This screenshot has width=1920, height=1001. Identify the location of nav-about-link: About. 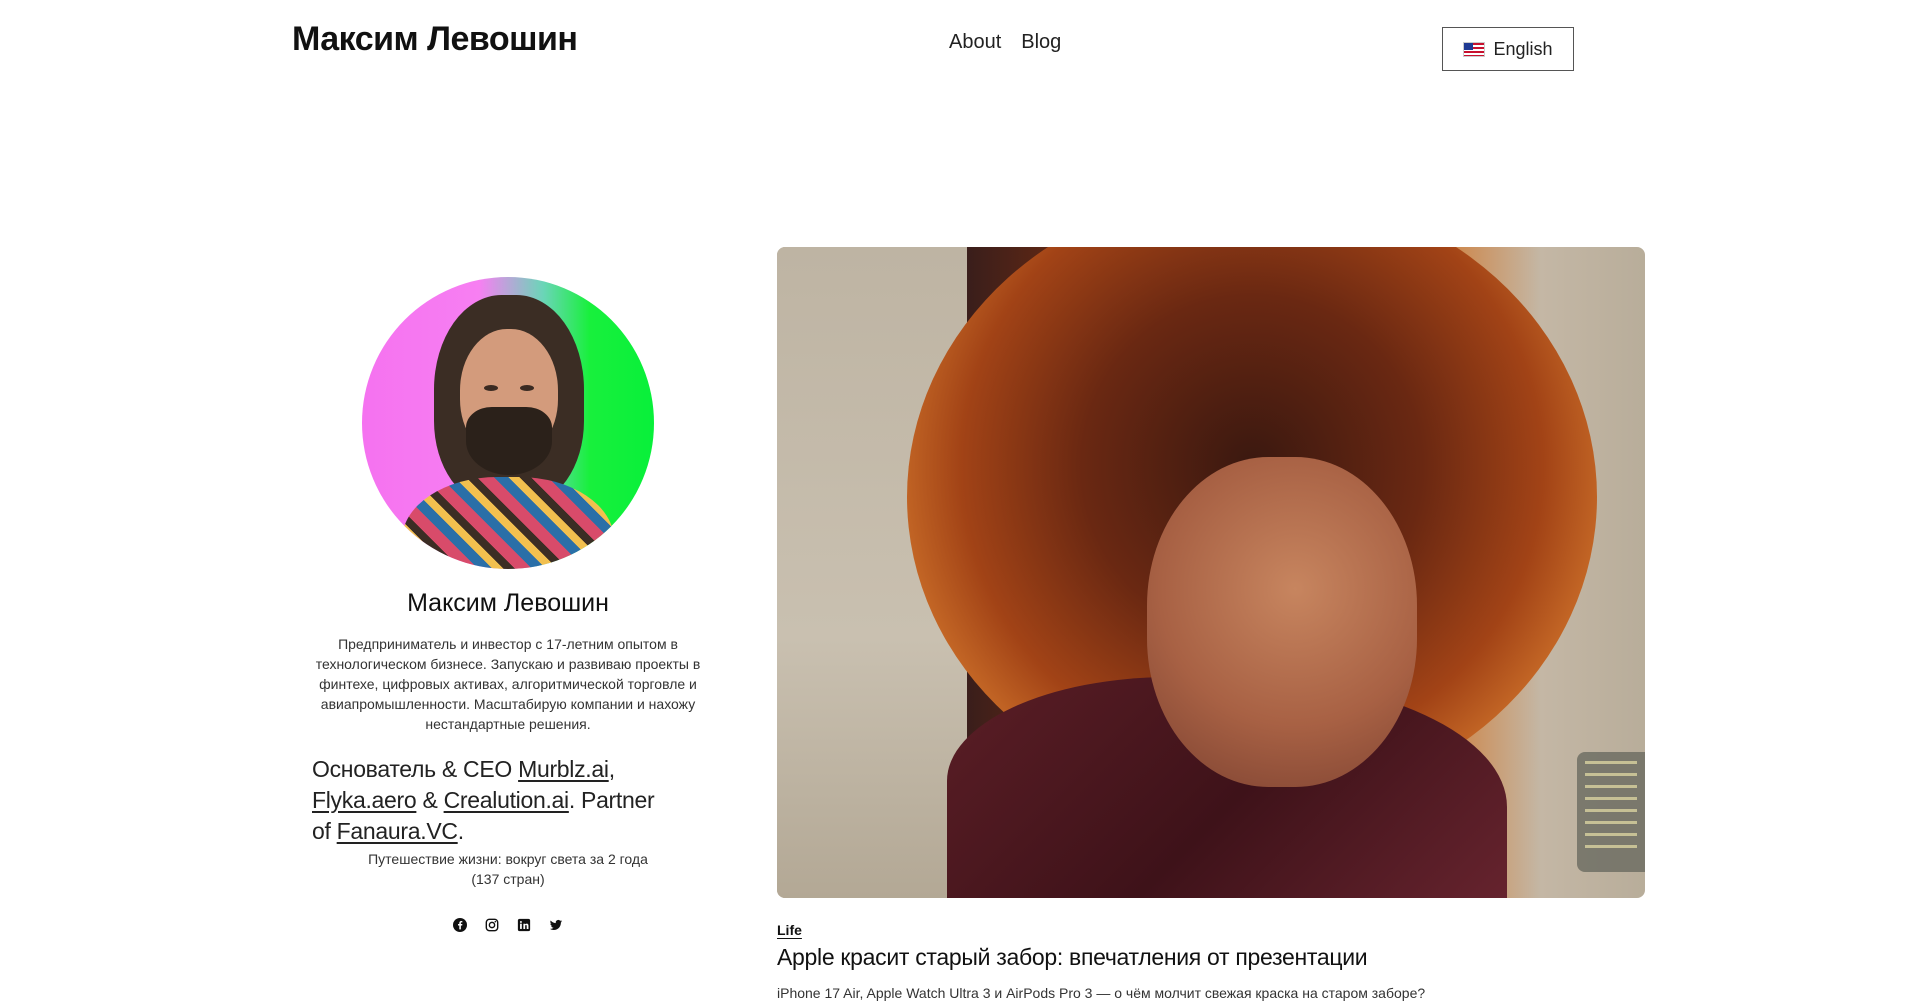
(975, 42).